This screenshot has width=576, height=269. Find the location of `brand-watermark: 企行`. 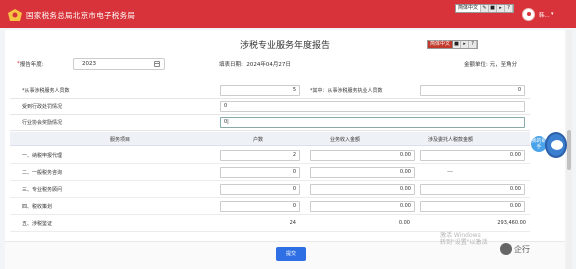

brand-watermark: 企行 is located at coordinates (515, 249).